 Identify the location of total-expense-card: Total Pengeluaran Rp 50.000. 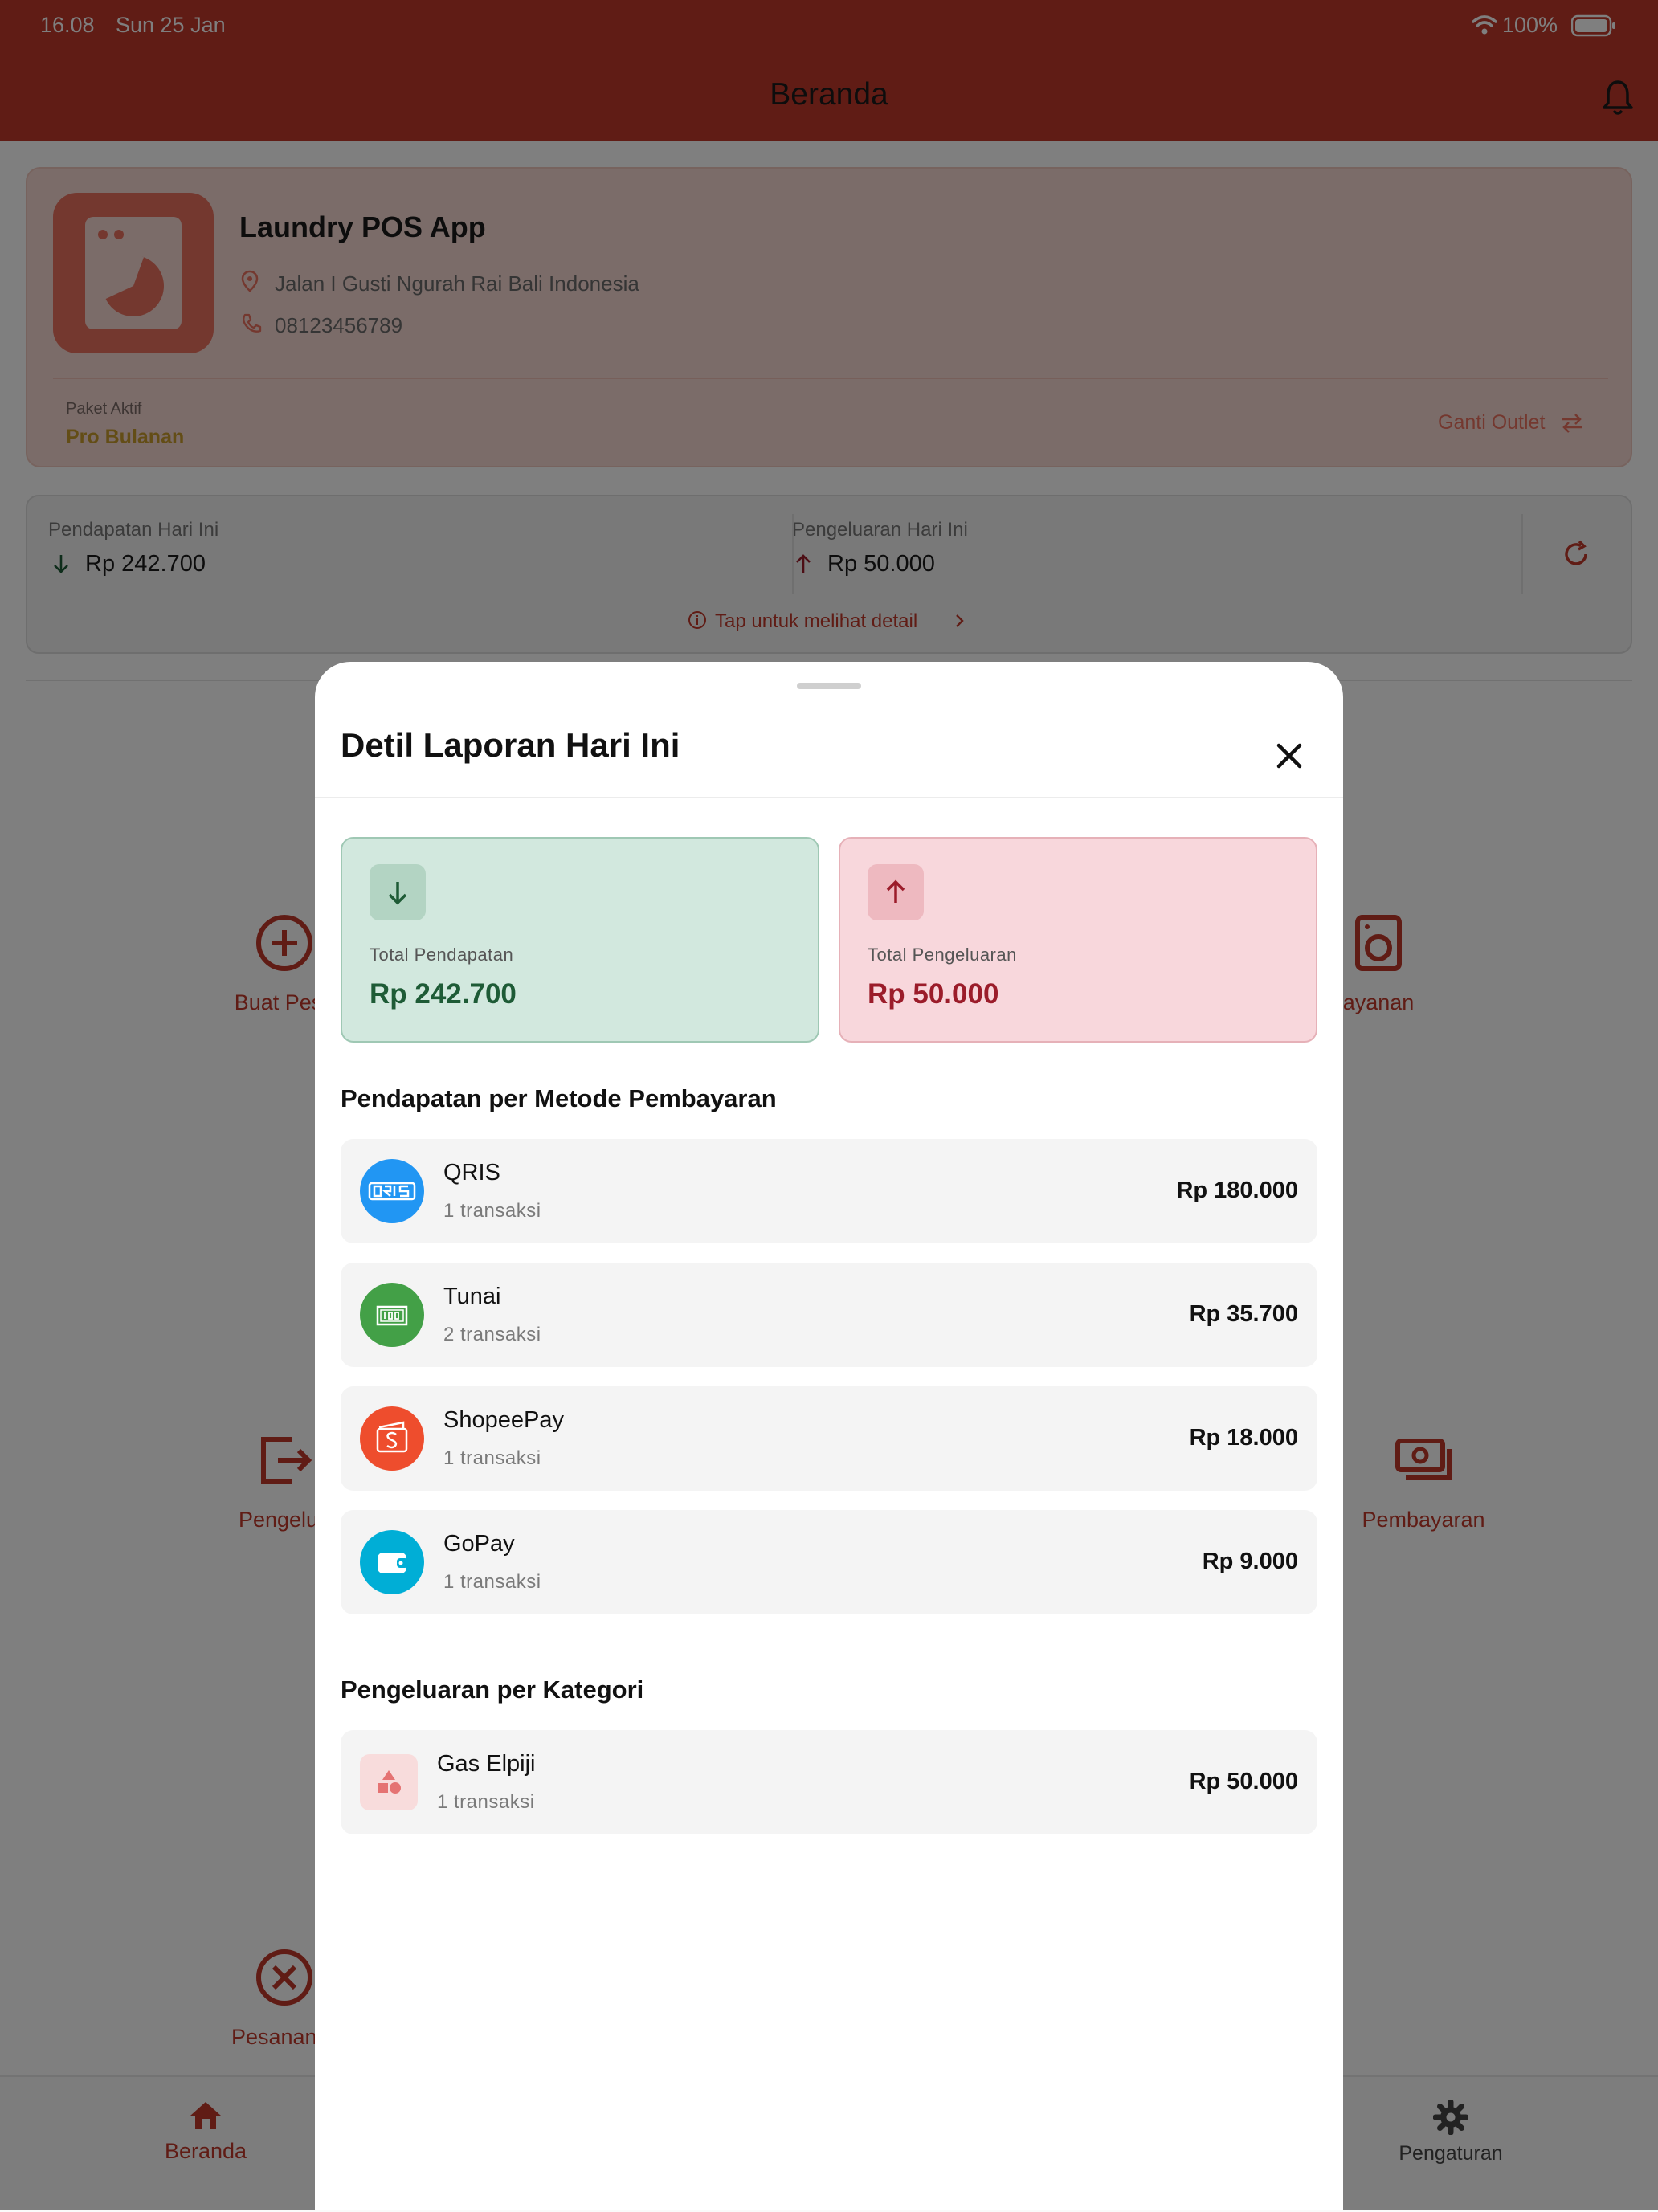
(1078, 940).